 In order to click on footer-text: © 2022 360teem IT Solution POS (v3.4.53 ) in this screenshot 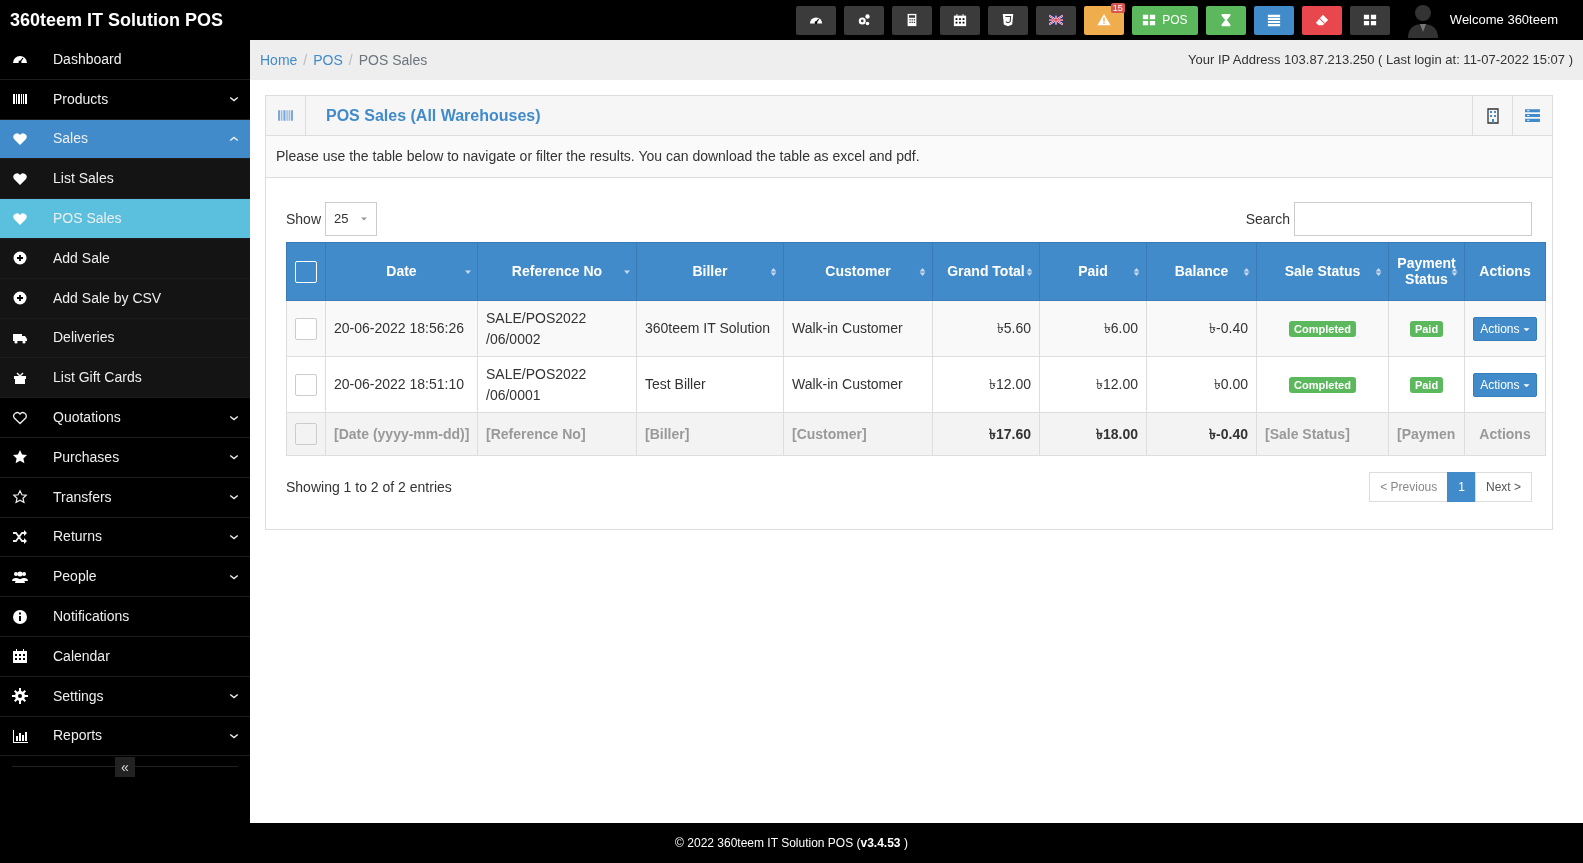, I will do `click(791, 843)`.